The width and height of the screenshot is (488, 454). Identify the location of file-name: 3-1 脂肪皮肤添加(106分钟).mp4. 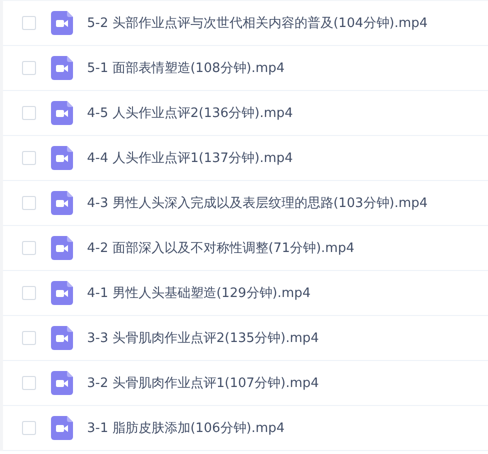
(186, 428).